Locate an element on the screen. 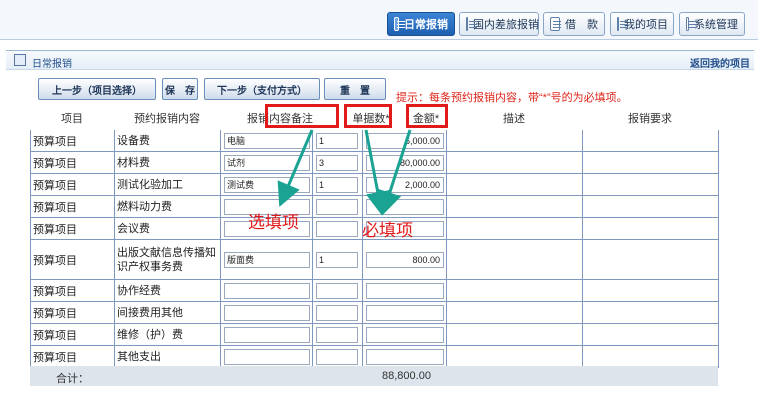 This screenshot has width=758, height=397. section-header: 日常报销 返回我的项目 is located at coordinates (380, 60).